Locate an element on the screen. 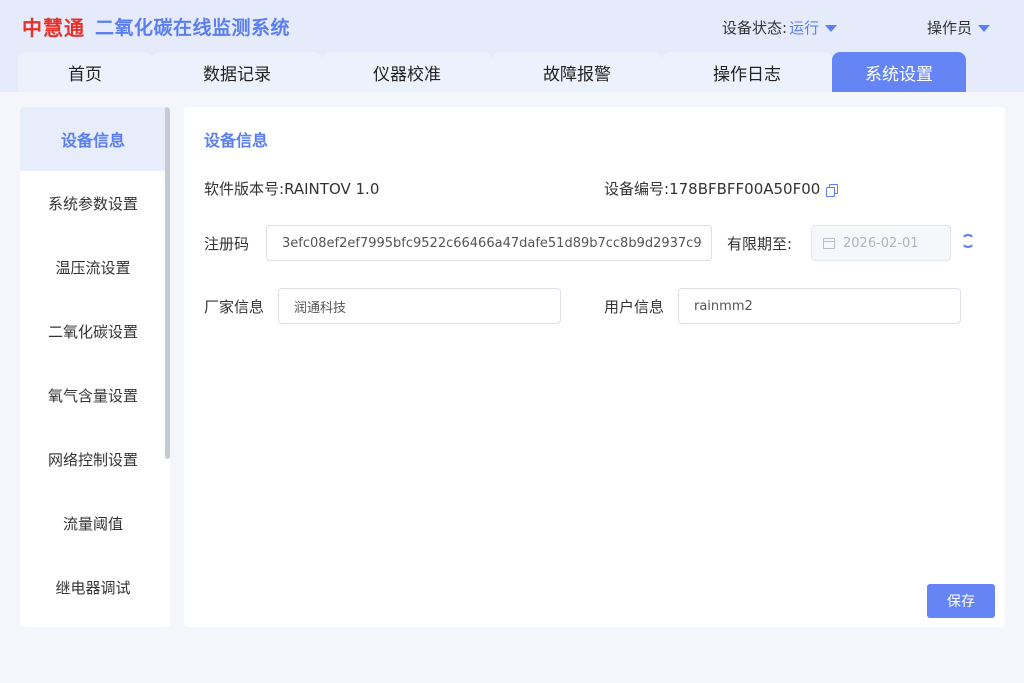  sidebar-scrollbar is located at coordinates (167, 283).